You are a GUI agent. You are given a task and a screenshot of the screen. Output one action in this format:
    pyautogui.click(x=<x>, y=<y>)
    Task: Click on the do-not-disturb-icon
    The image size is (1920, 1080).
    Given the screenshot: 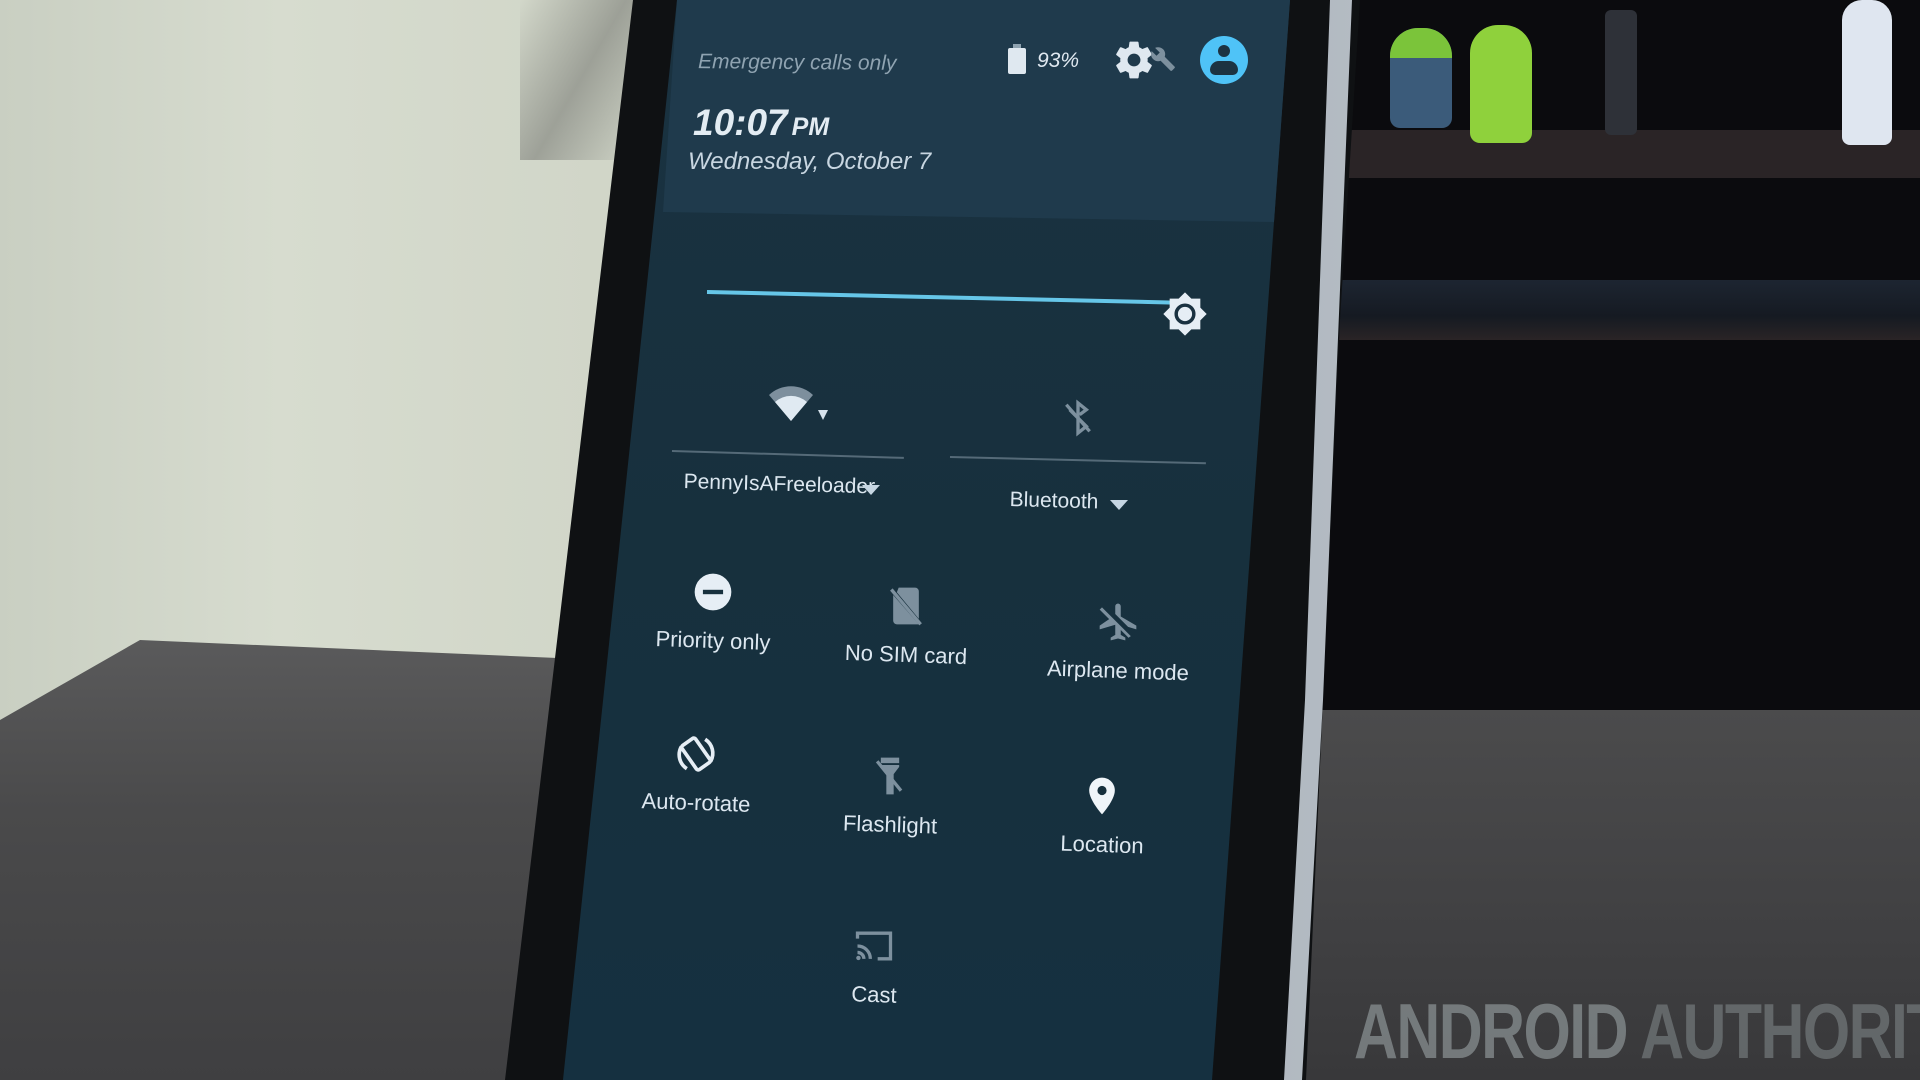 What is the action you would take?
    pyautogui.click(x=713, y=592)
    